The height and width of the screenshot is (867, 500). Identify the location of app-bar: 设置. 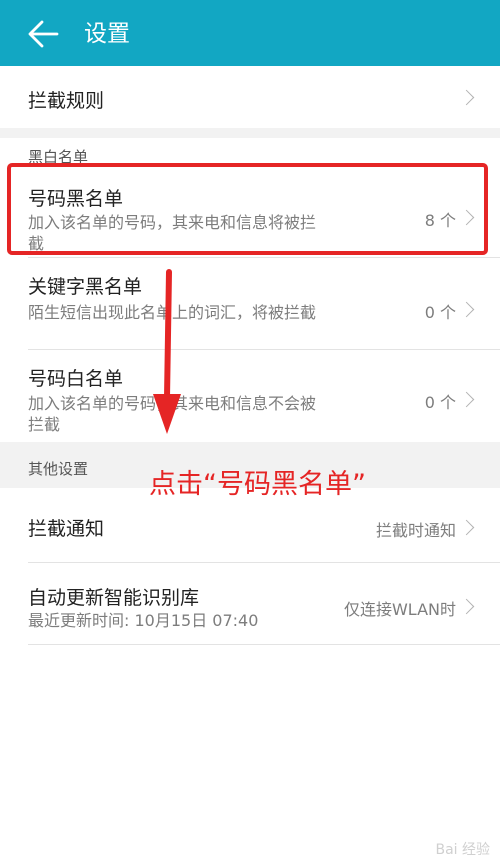
(250, 33).